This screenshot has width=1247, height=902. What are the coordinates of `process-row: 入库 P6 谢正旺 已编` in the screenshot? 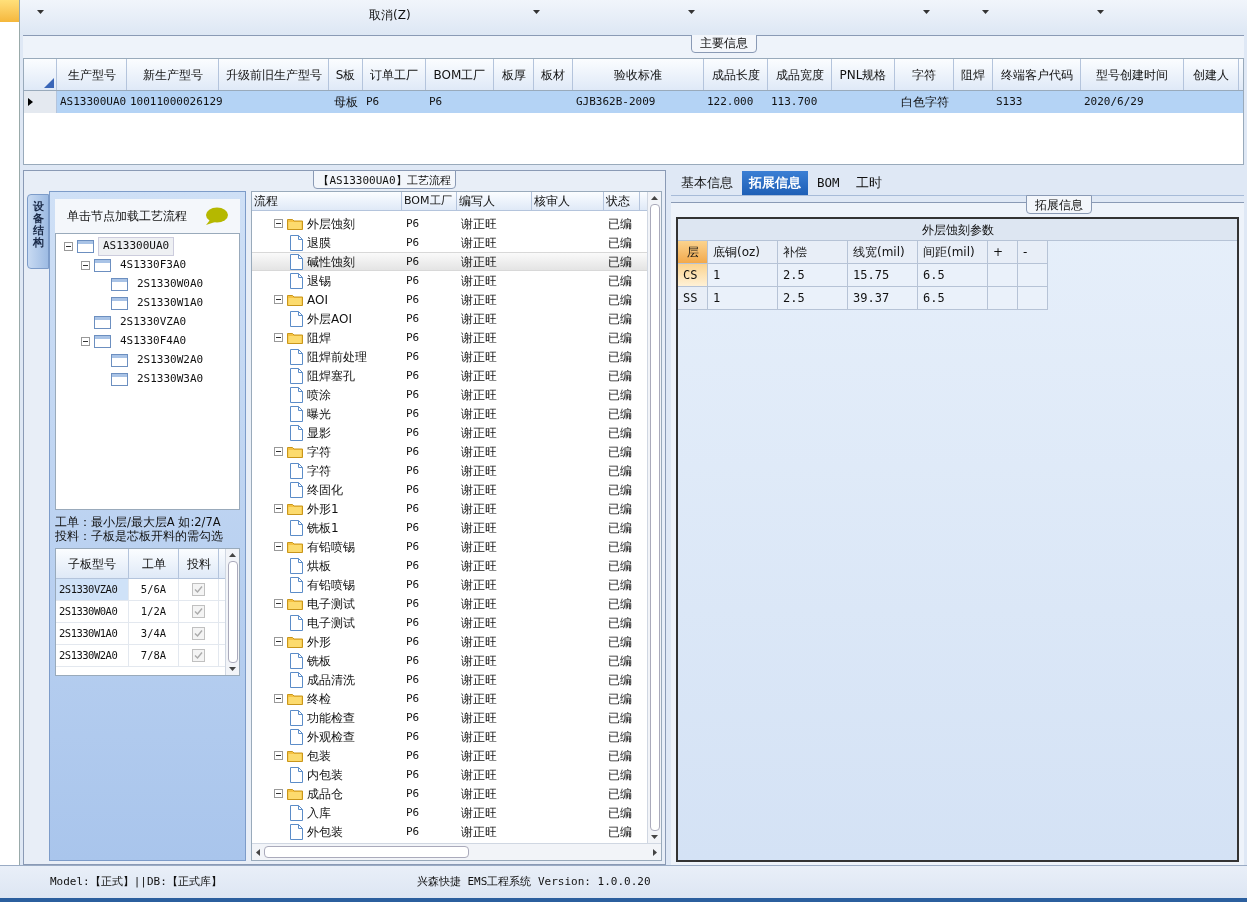 It's located at (449, 812).